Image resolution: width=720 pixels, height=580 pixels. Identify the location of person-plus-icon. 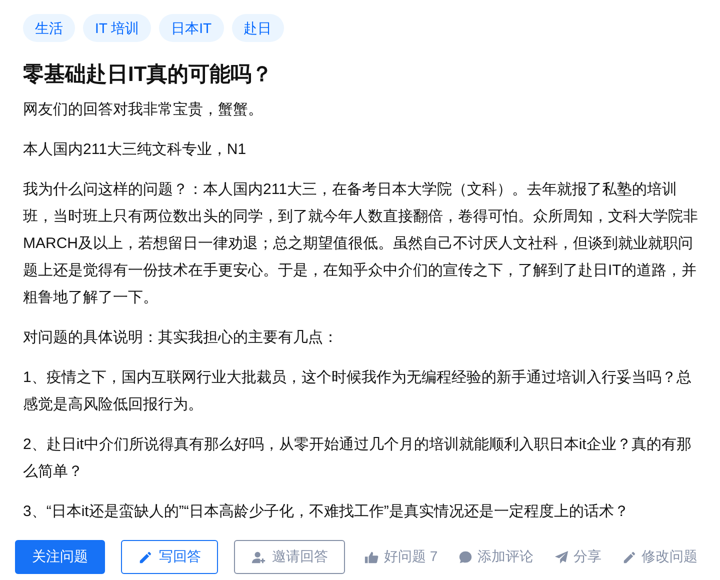
(258, 557).